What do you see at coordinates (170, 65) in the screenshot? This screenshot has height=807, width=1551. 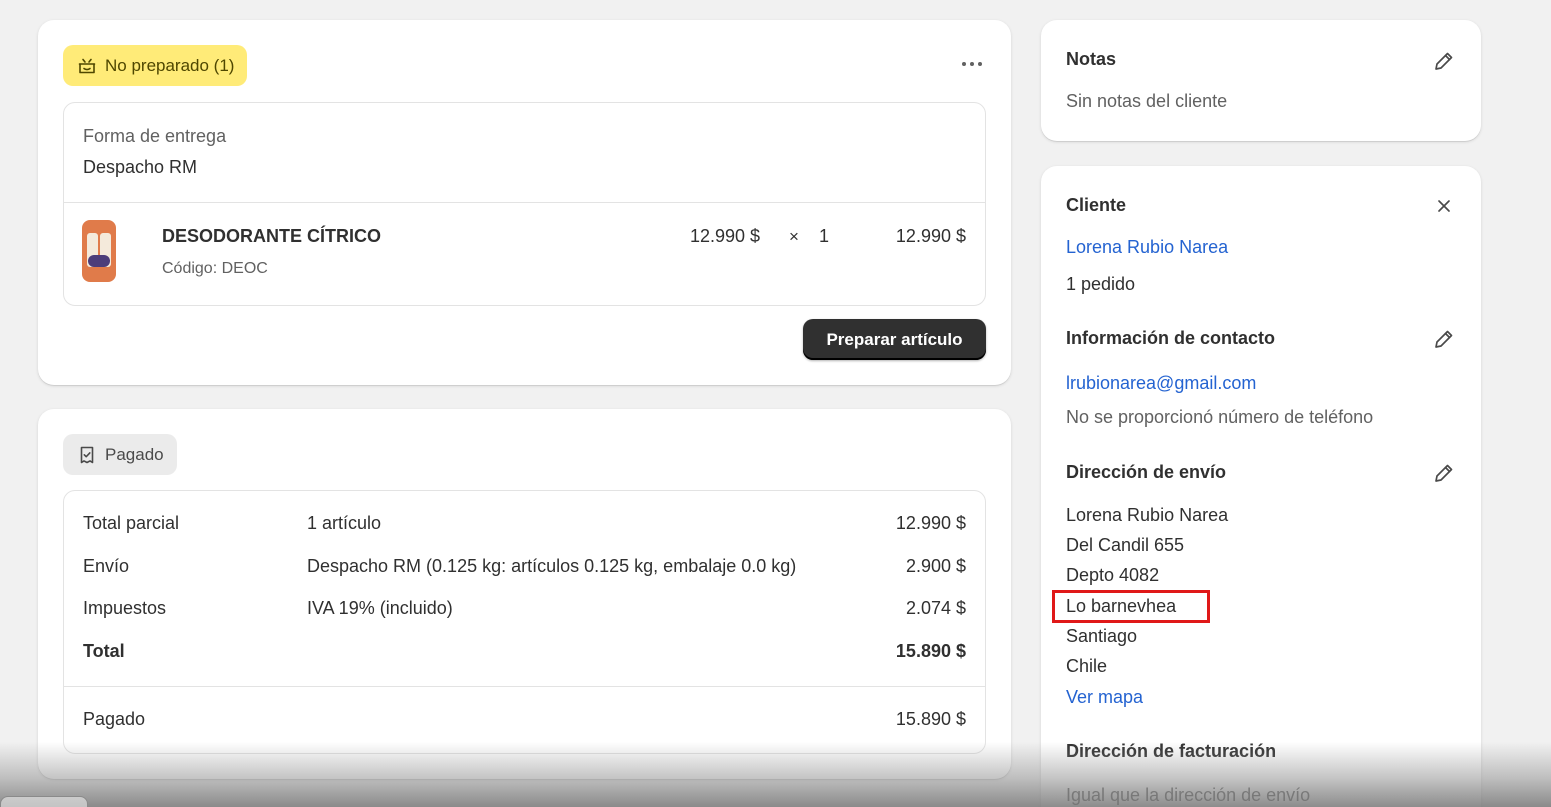 I see `unfulfilled-status-label: No preparado (1)` at bounding box center [170, 65].